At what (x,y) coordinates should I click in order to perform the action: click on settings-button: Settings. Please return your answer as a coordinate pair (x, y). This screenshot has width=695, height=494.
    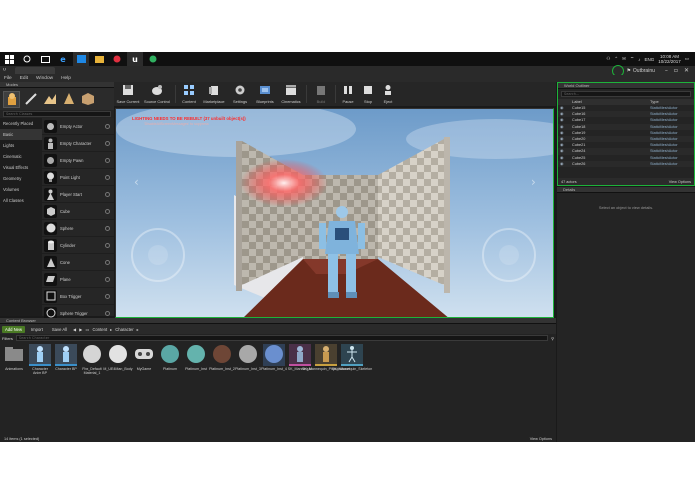
    Looking at the image, I should click on (240, 94).